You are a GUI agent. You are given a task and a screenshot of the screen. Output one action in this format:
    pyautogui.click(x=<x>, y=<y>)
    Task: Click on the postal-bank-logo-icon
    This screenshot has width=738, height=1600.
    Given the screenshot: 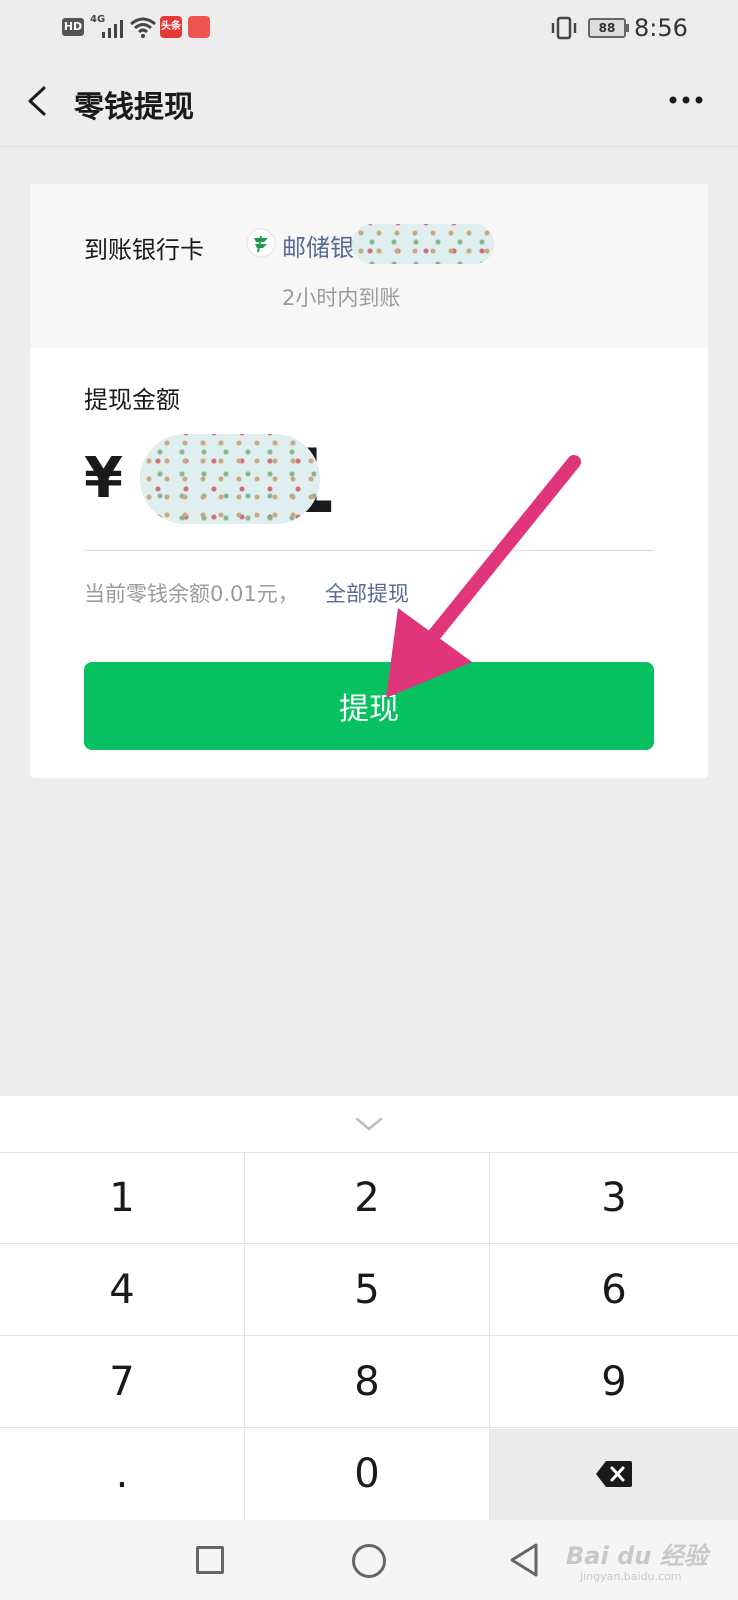 What is the action you would take?
    pyautogui.click(x=261, y=243)
    